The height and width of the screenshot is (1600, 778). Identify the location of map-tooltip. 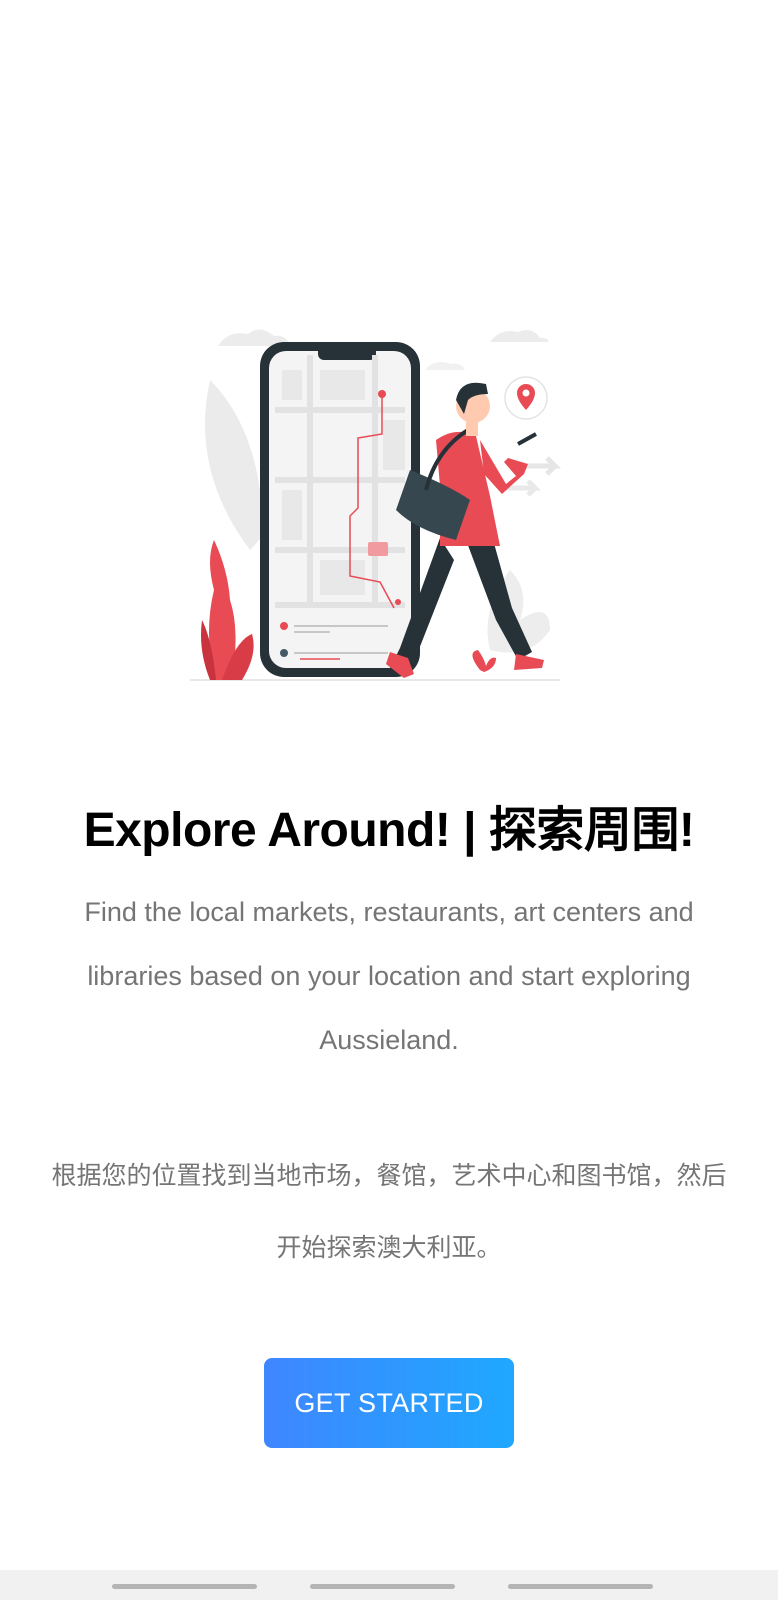
(378, 549).